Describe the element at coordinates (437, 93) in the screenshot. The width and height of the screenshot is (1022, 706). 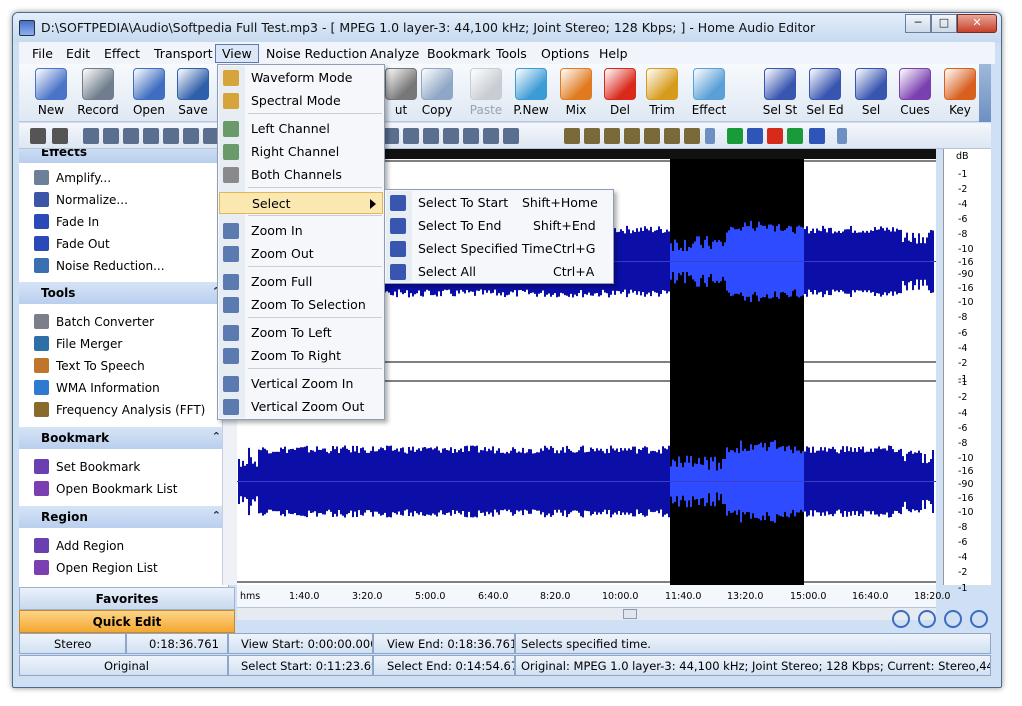
I see `toolbar-copy-button: Copy` at that location.